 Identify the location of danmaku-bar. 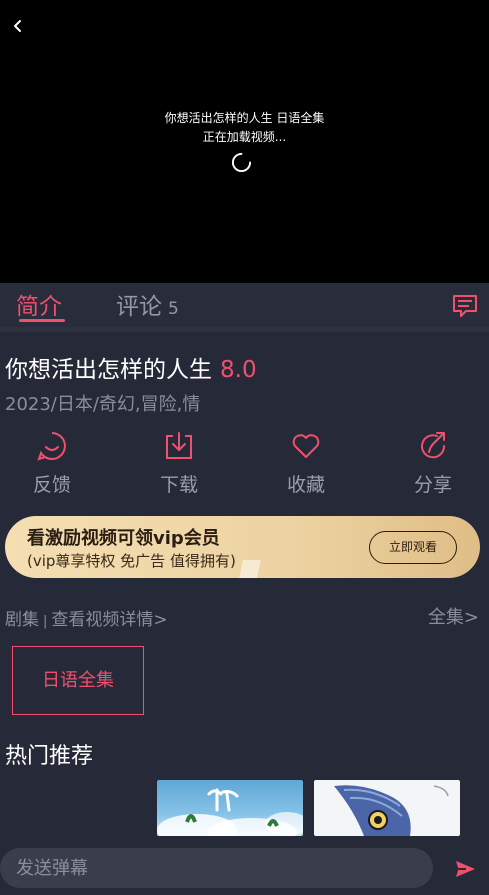
(244, 865).